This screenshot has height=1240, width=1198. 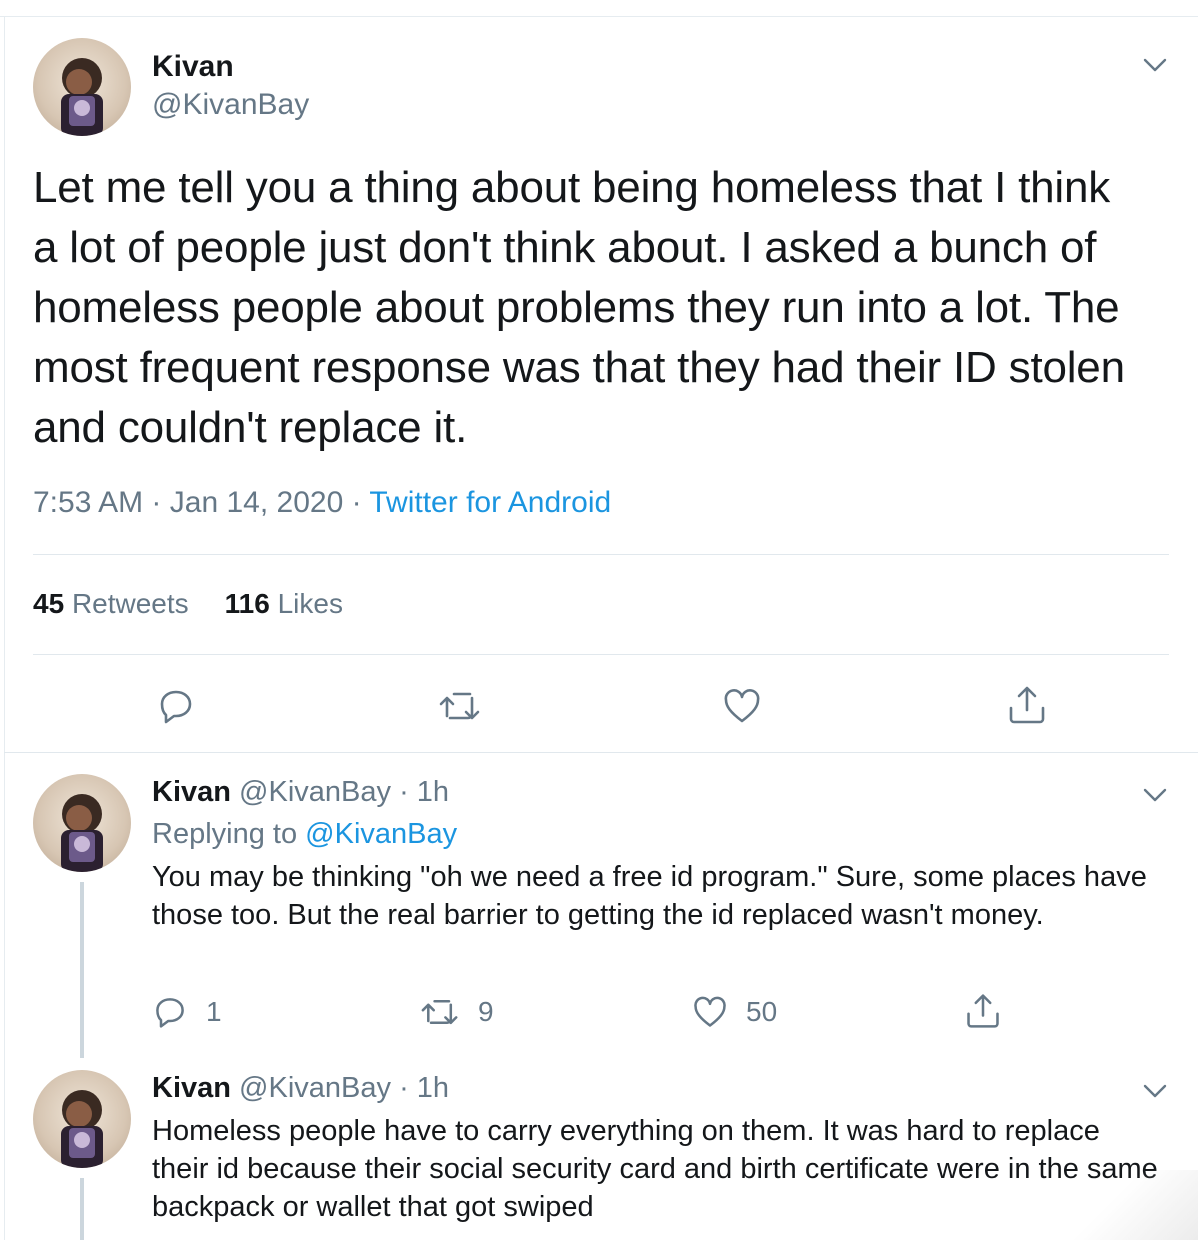 What do you see at coordinates (304, 834) in the screenshot?
I see `replying-to: Replying to @KivanBay` at bounding box center [304, 834].